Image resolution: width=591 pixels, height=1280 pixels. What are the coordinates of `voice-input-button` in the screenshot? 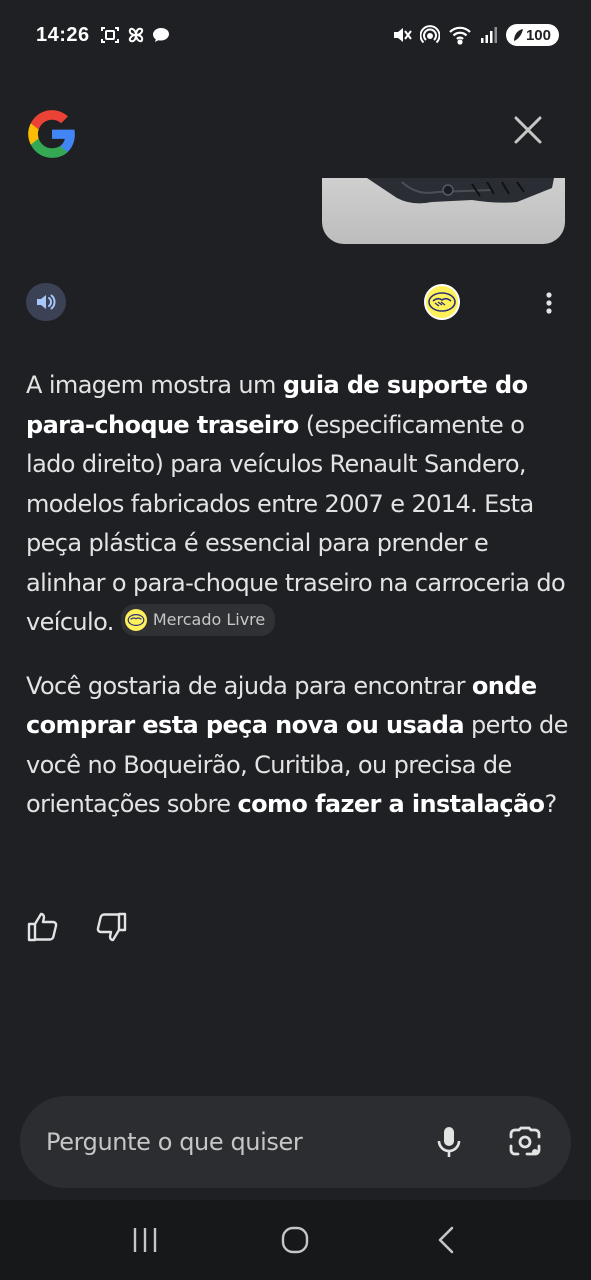 It's located at (449, 1142).